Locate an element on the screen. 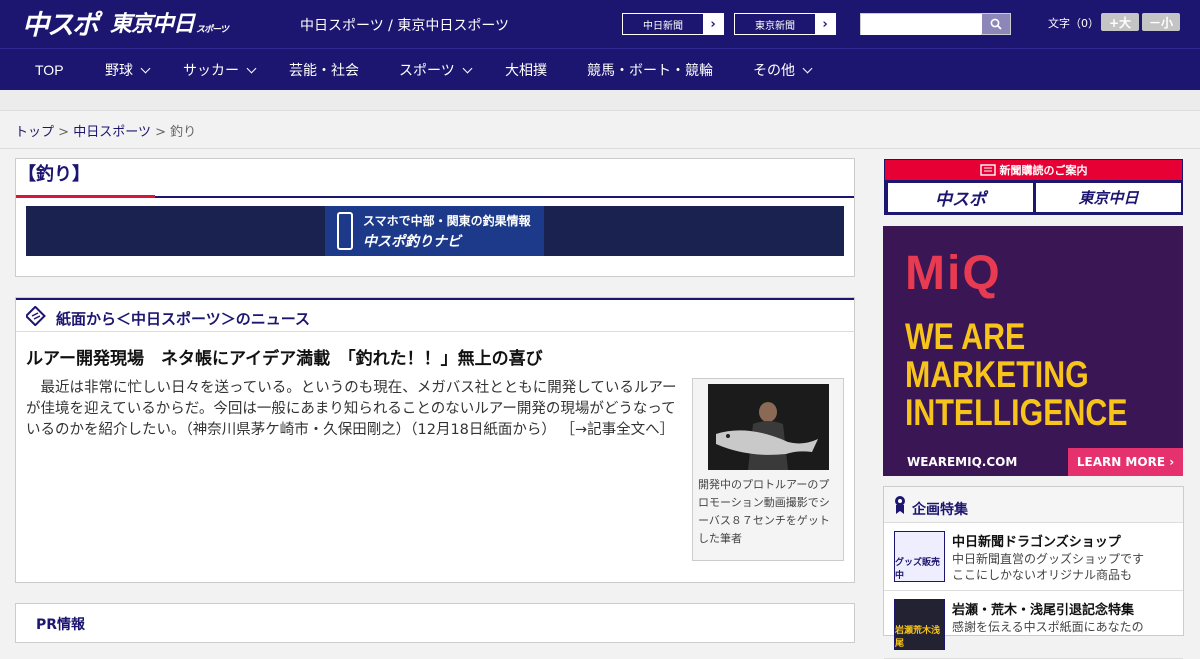 The image size is (1200, 659). dragons-shop-thumbnail: グッズ販売中 is located at coordinates (919, 556).